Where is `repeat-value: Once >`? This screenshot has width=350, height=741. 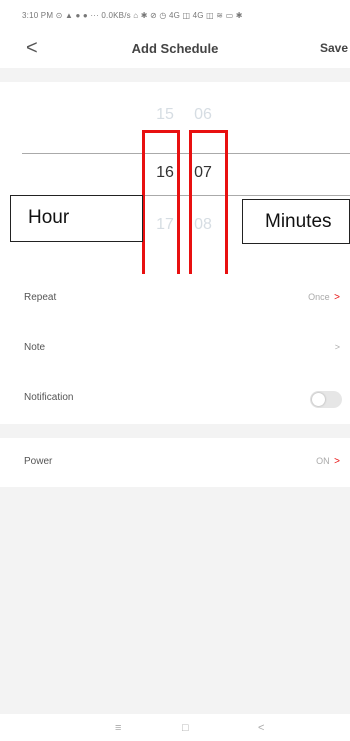
repeat-value: Once > is located at coordinates (324, 297).